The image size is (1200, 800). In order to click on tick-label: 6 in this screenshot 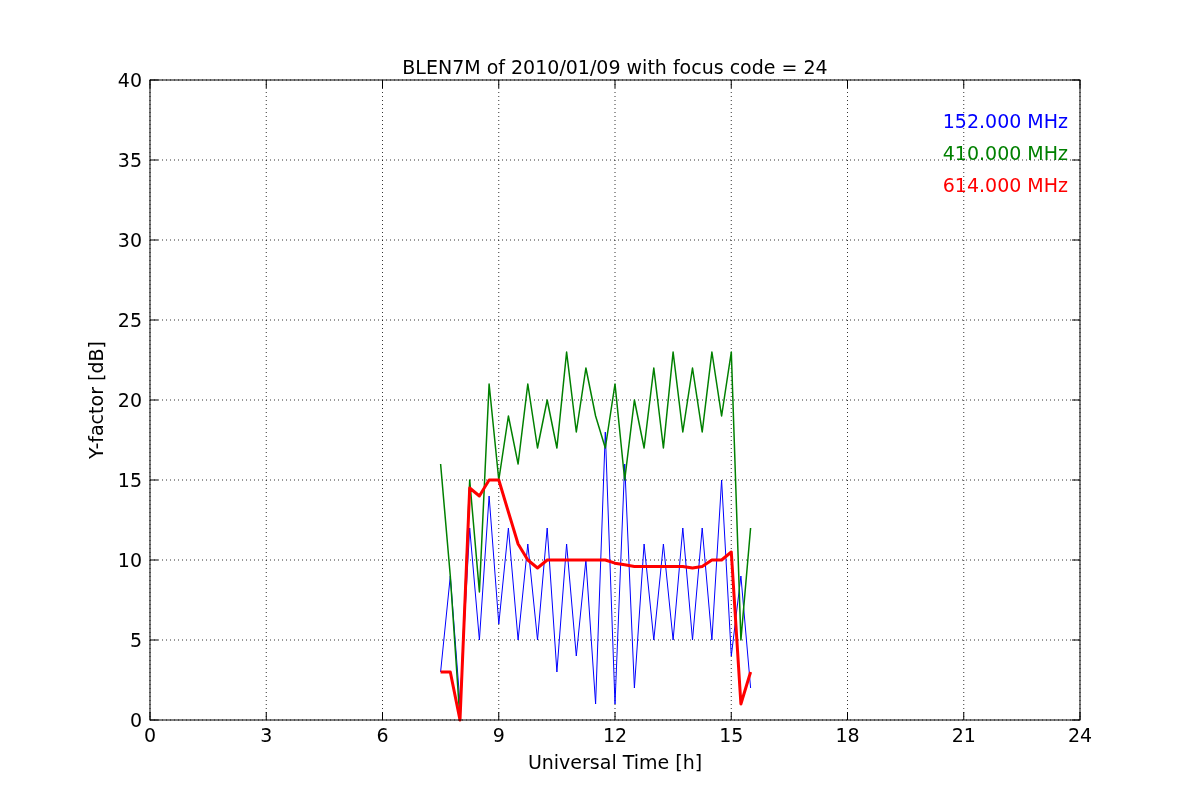, I will do `click(382, 735)`.